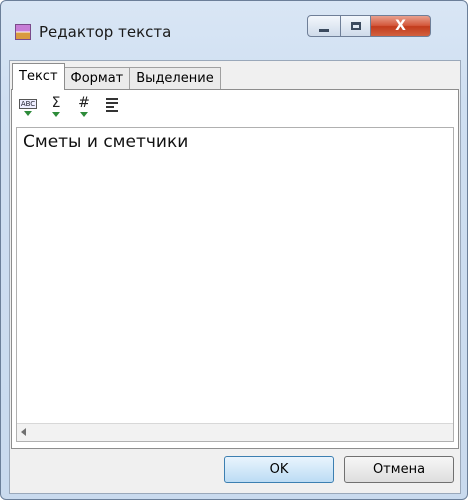  What do you see at coordinates (324, 30) in the screenshot?
I see `minimize-icon` at bounding box center [324, 30].